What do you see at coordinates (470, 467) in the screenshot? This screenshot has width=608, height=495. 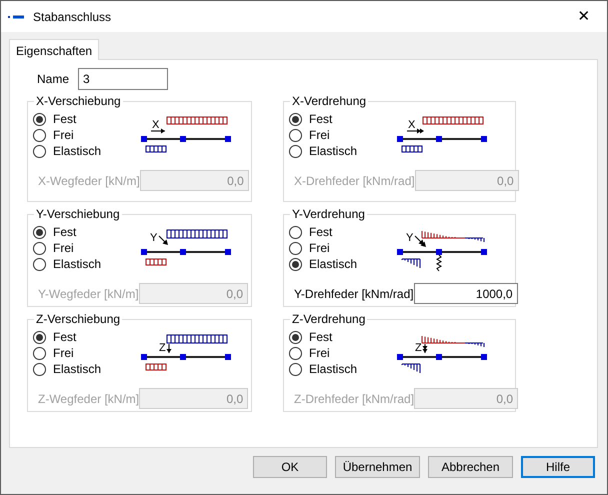 I see `dialog-button: Abbrechen` at bounding box center [470, 467].